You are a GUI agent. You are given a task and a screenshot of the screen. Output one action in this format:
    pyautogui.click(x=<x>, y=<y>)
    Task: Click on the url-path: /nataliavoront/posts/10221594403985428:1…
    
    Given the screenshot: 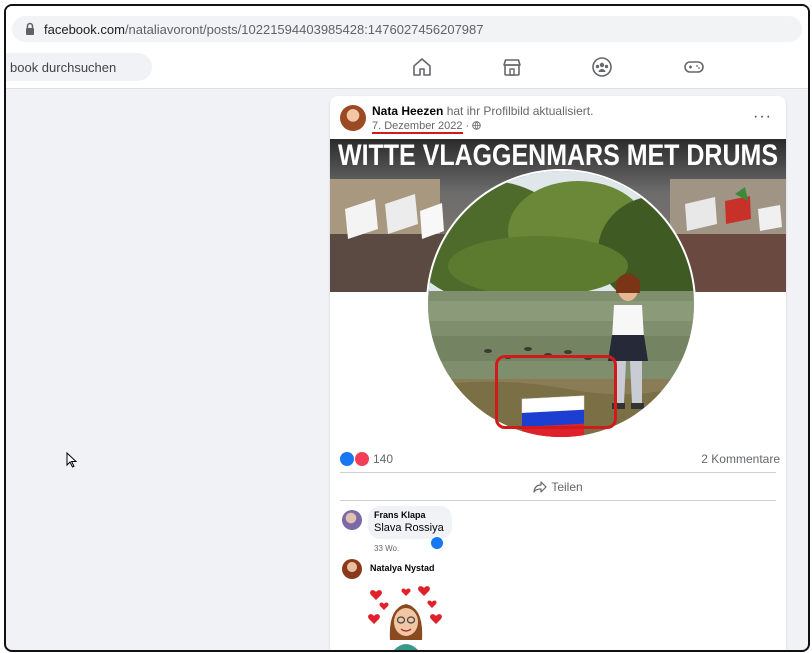 What is the action you would take?
    pyautogui.click(x=304, y=29)
    